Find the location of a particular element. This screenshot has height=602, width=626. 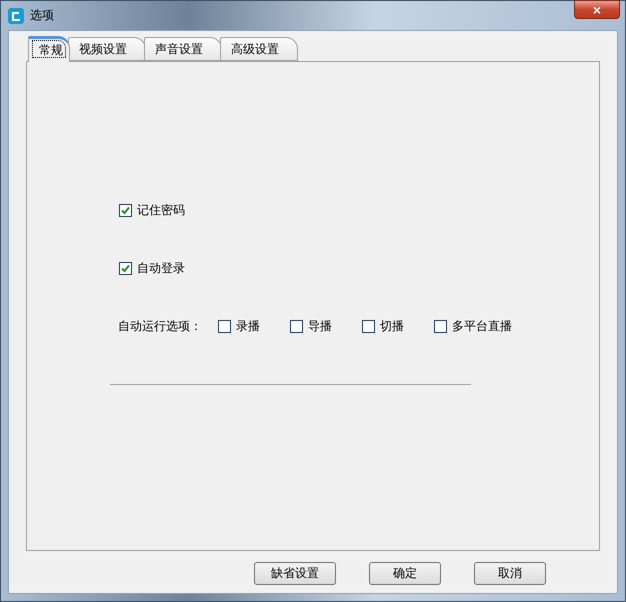

tab: 常规 is located at coordinates (49, 49).